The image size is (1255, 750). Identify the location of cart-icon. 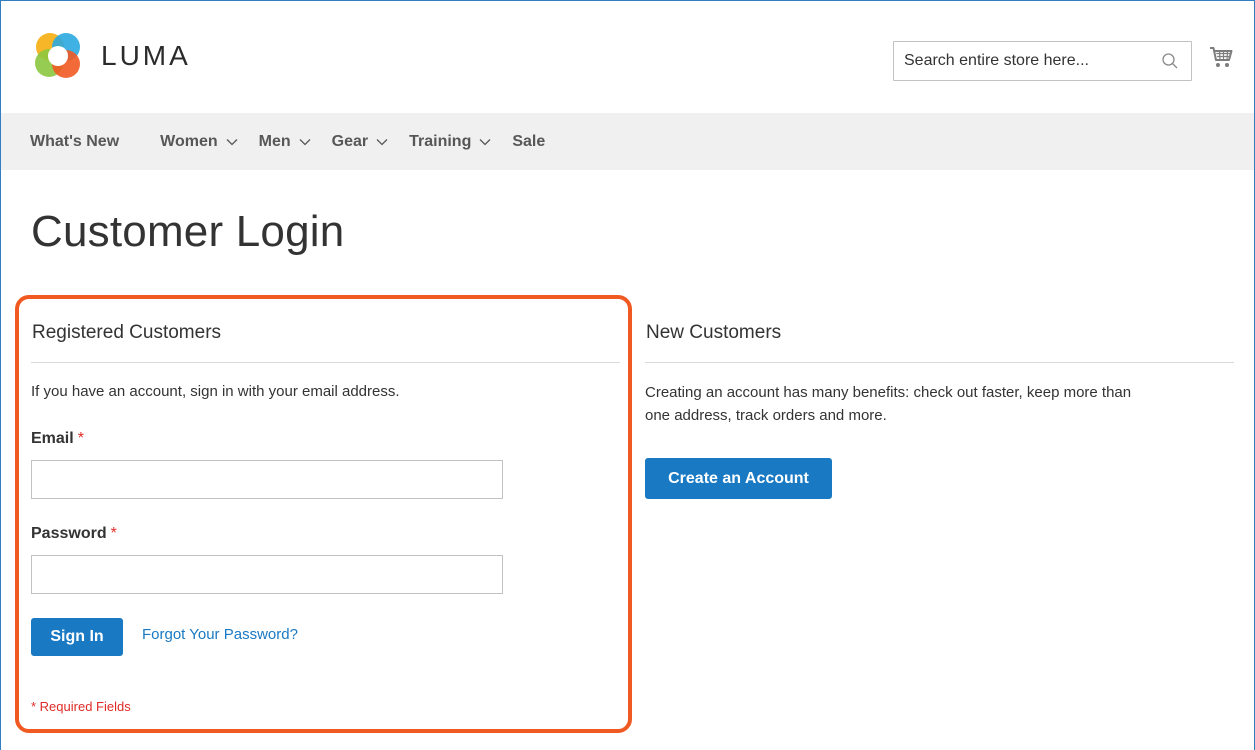
(1221, 57).